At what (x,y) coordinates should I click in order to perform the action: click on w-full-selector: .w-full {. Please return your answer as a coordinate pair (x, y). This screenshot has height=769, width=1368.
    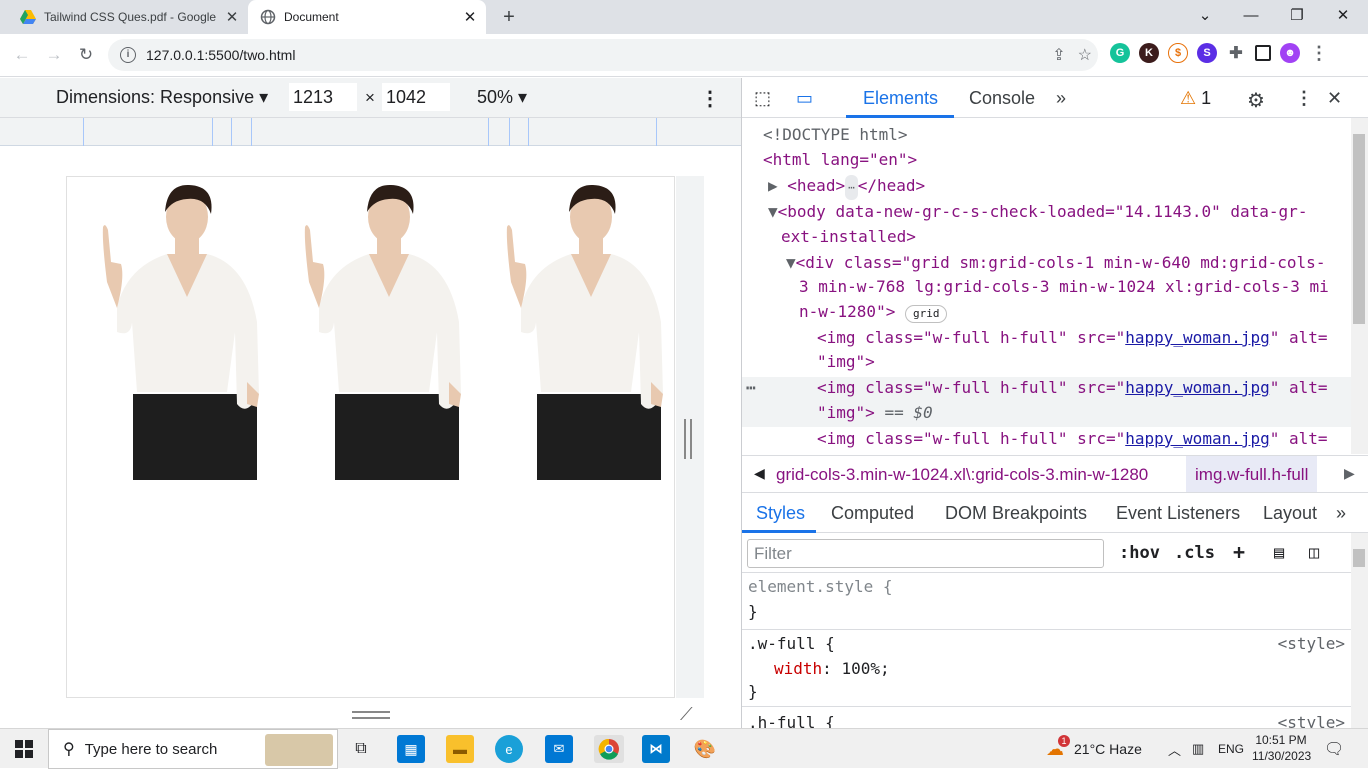
    Looking at the image, I should click on (791, 644).